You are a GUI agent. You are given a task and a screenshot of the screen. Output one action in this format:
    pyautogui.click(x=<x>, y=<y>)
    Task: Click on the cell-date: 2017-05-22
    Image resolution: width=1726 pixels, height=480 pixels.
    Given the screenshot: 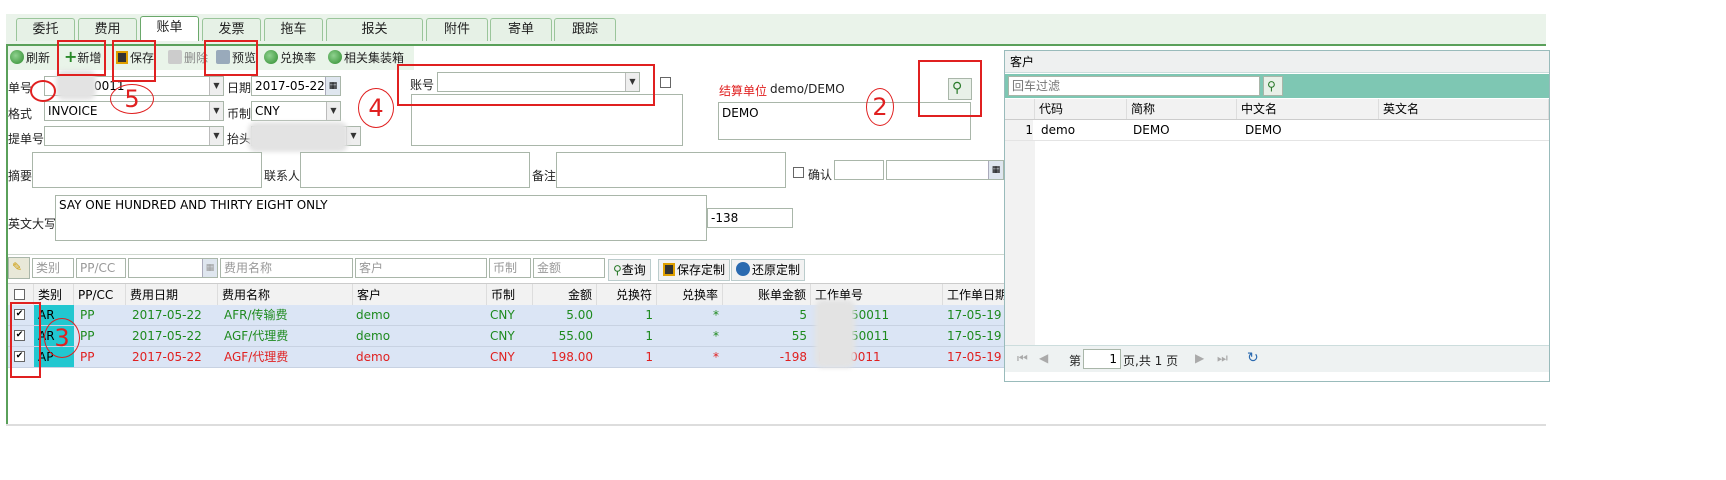 What is the action you would take?
    pyautogui.click(x=167, y=336)
    